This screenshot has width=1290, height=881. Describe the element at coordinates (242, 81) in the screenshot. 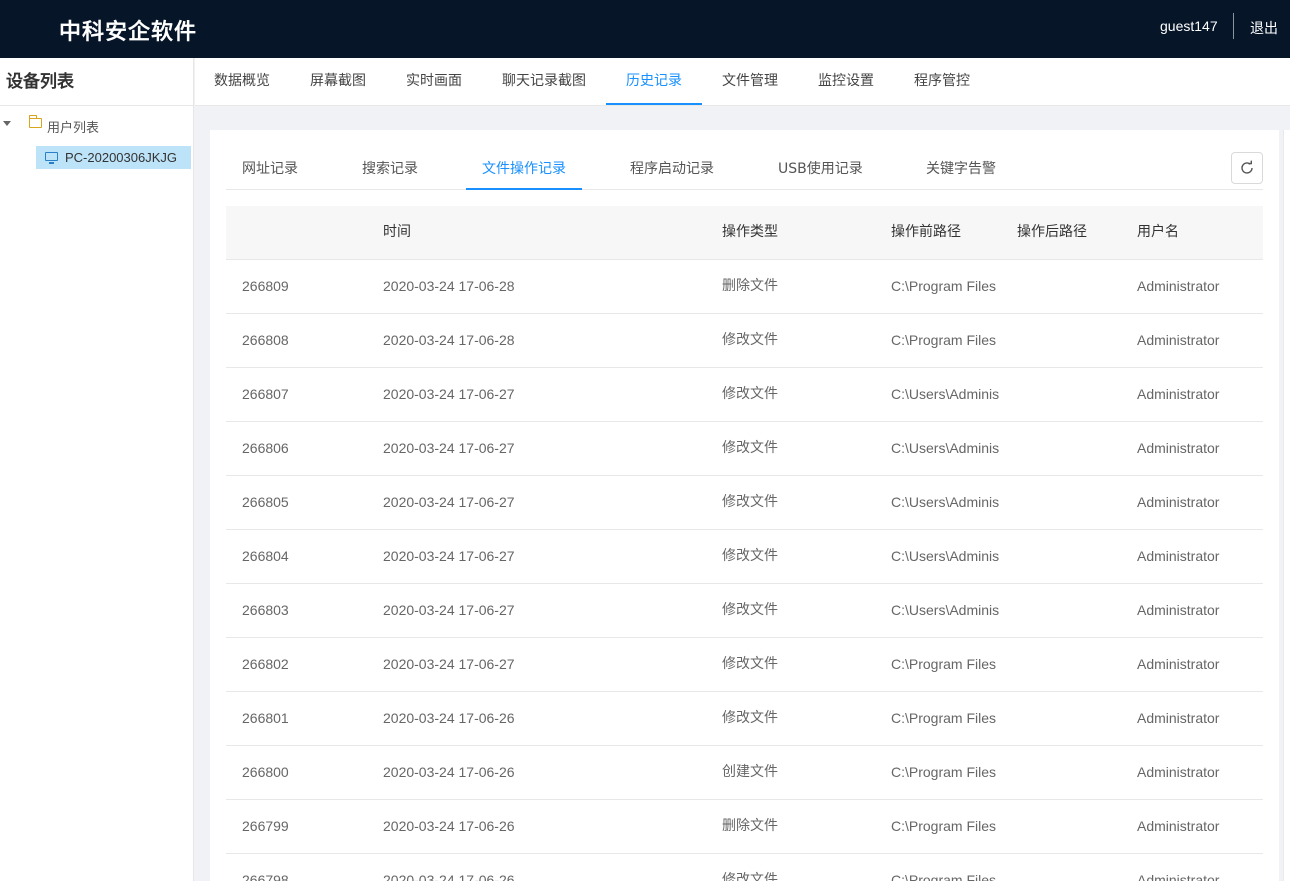

I see `tab-data-overview: 数据概览` at that location.